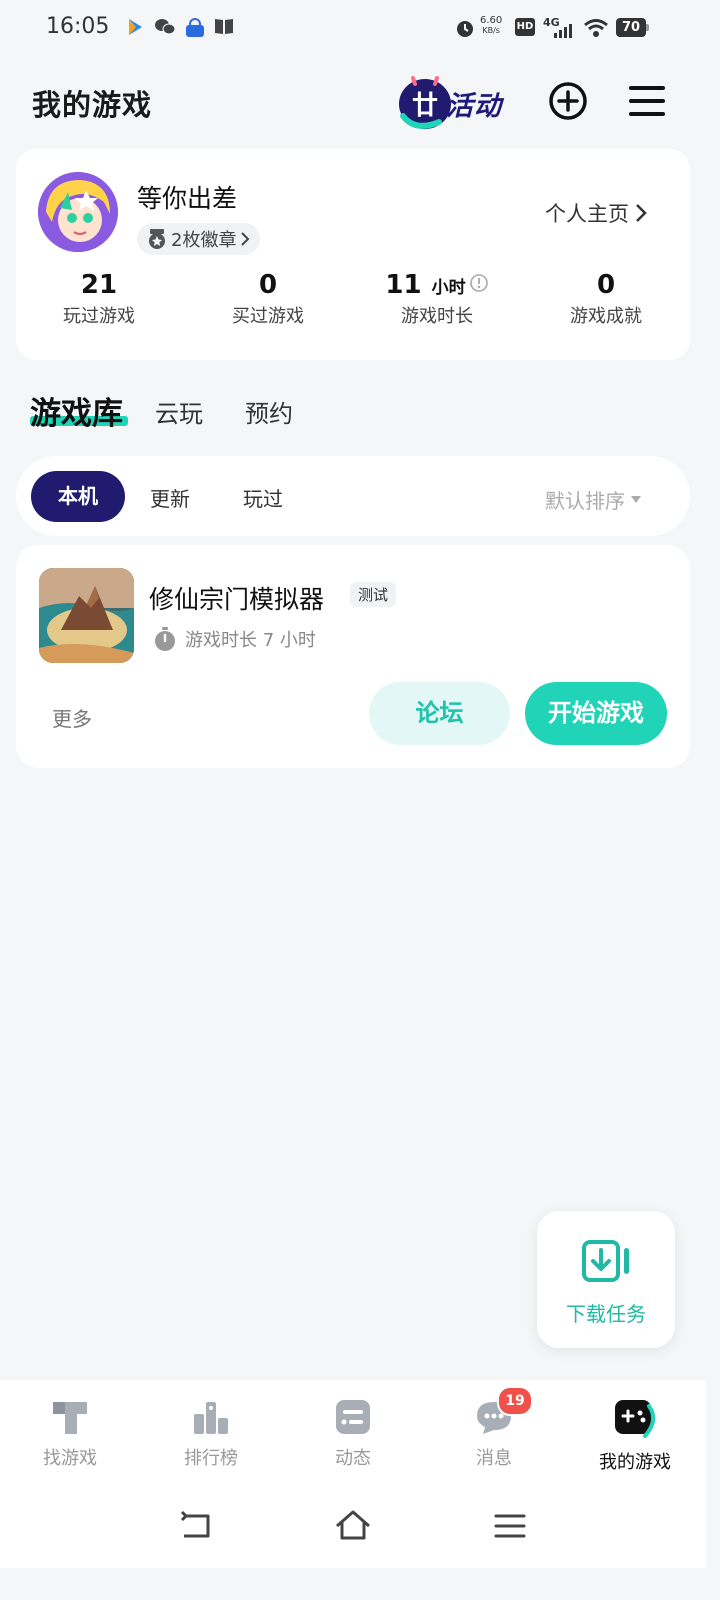 This screenshot has width=720, height=1600. Describe the element at coordinates (437, 299) in the screenshot. I see `stat-play-time: 11 小时 游戏时长` at that location.